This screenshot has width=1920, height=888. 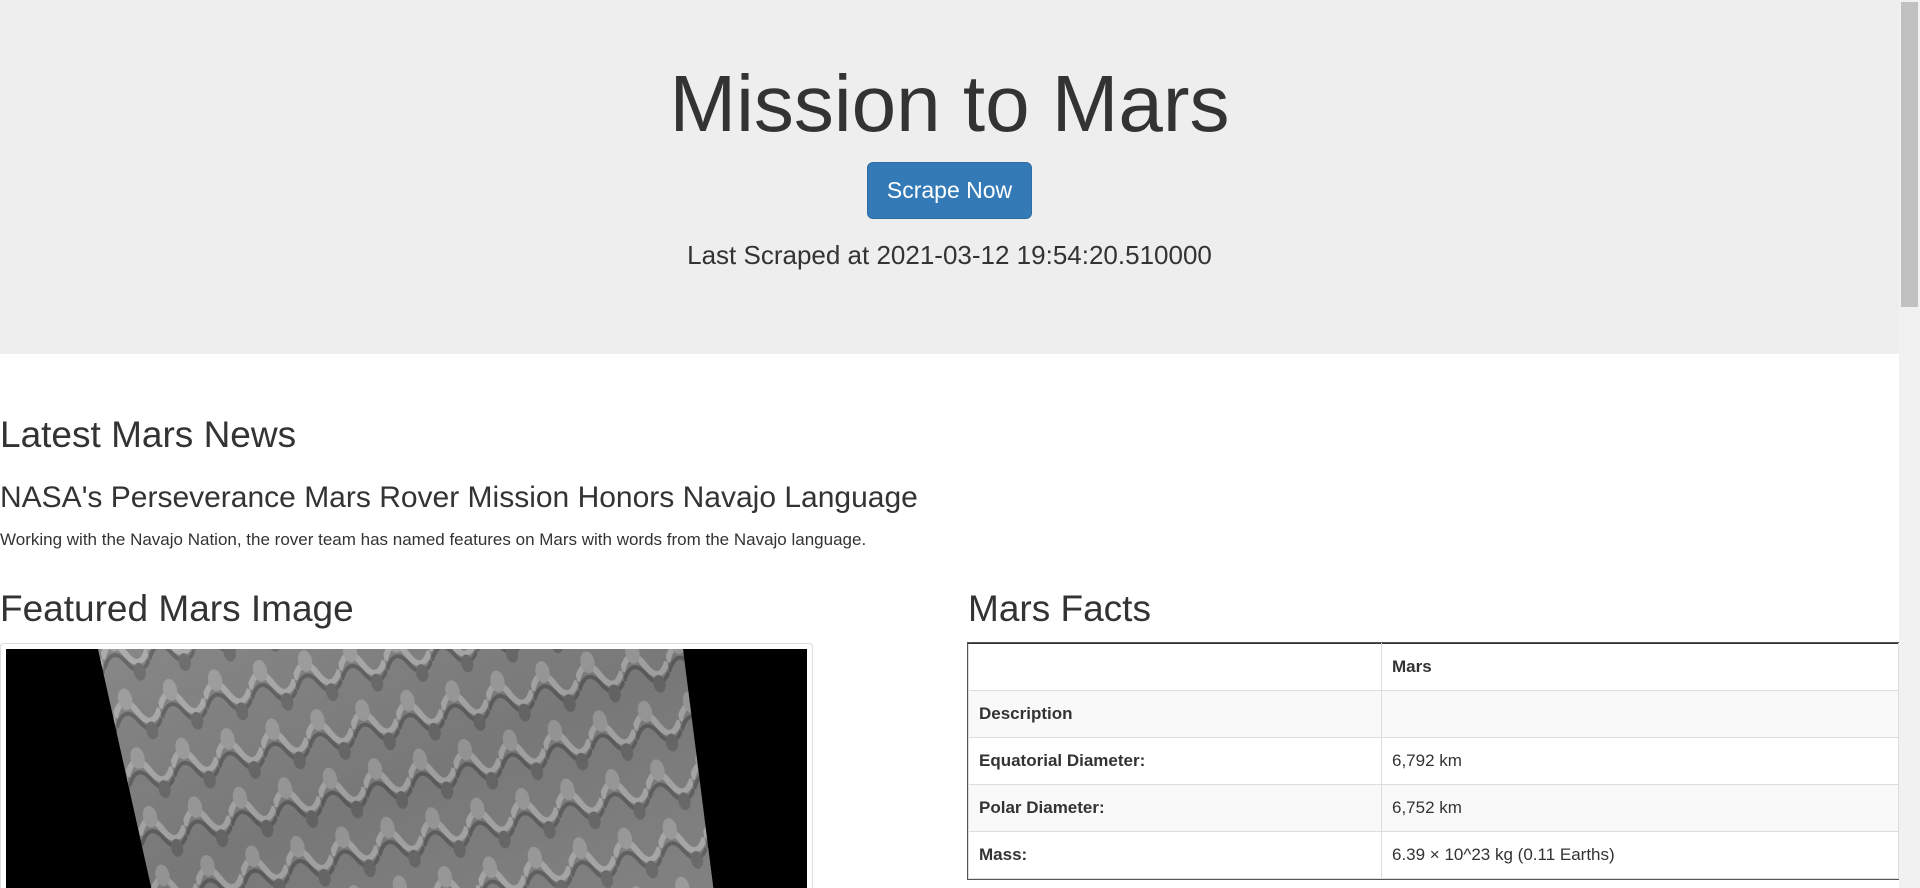 What do you see at coordinates (1909, 154) in the screenshot?
I see `scrollbar-thumb` at bounding box center [1909, 154].